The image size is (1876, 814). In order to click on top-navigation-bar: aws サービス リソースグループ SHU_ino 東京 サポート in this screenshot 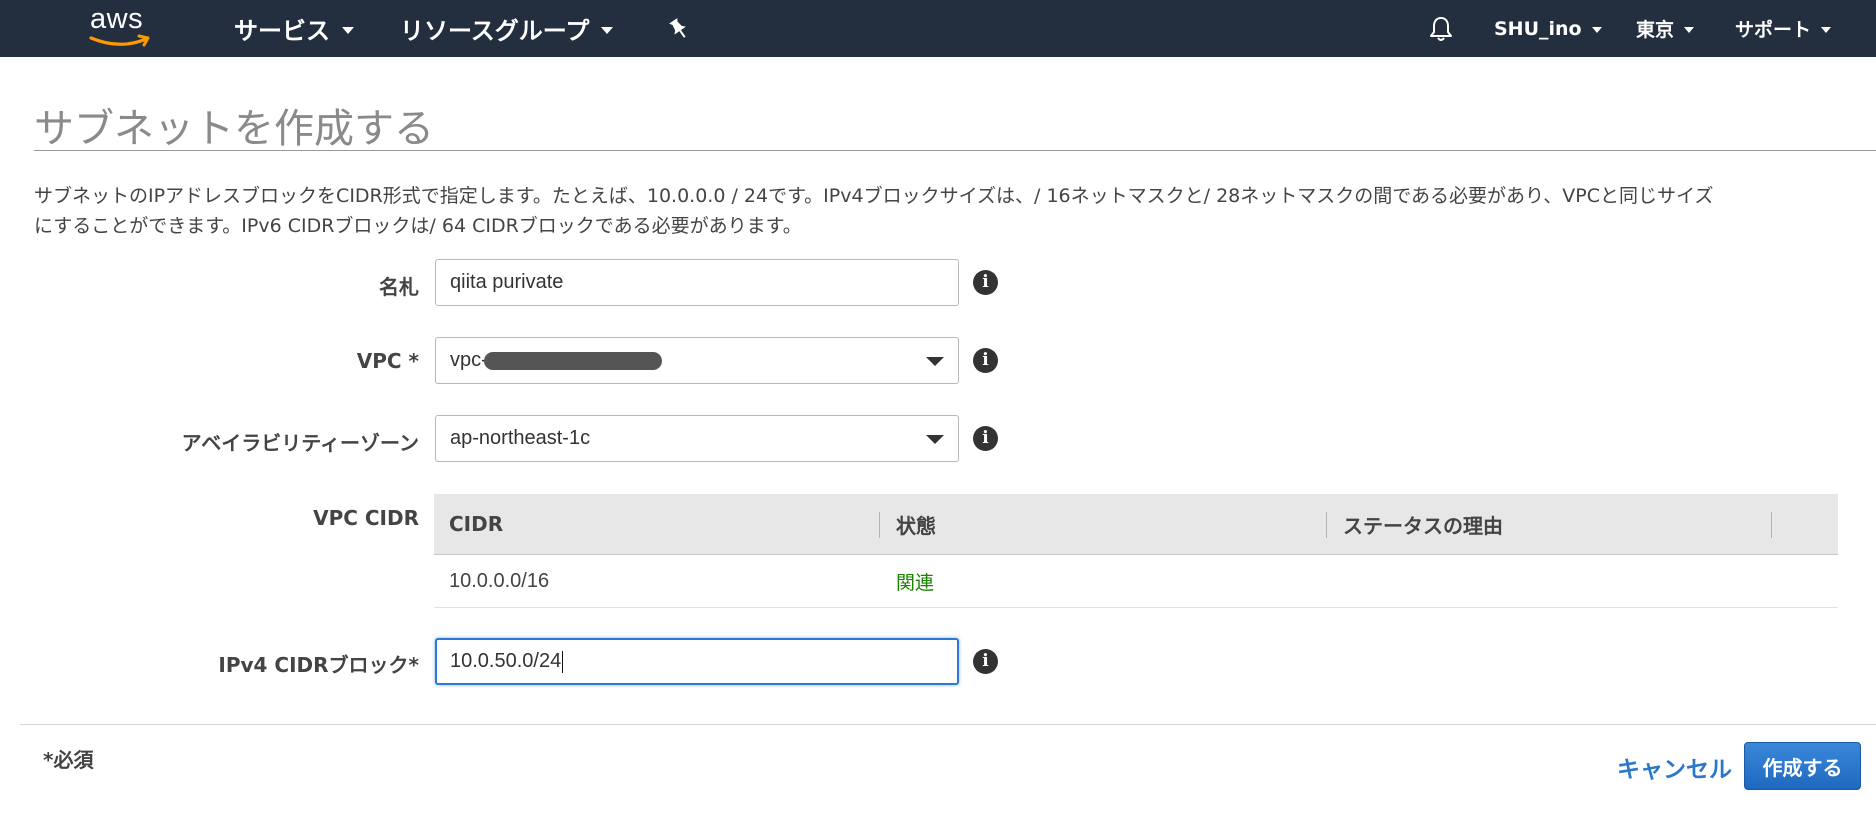, I will do `click(938, 28)`.